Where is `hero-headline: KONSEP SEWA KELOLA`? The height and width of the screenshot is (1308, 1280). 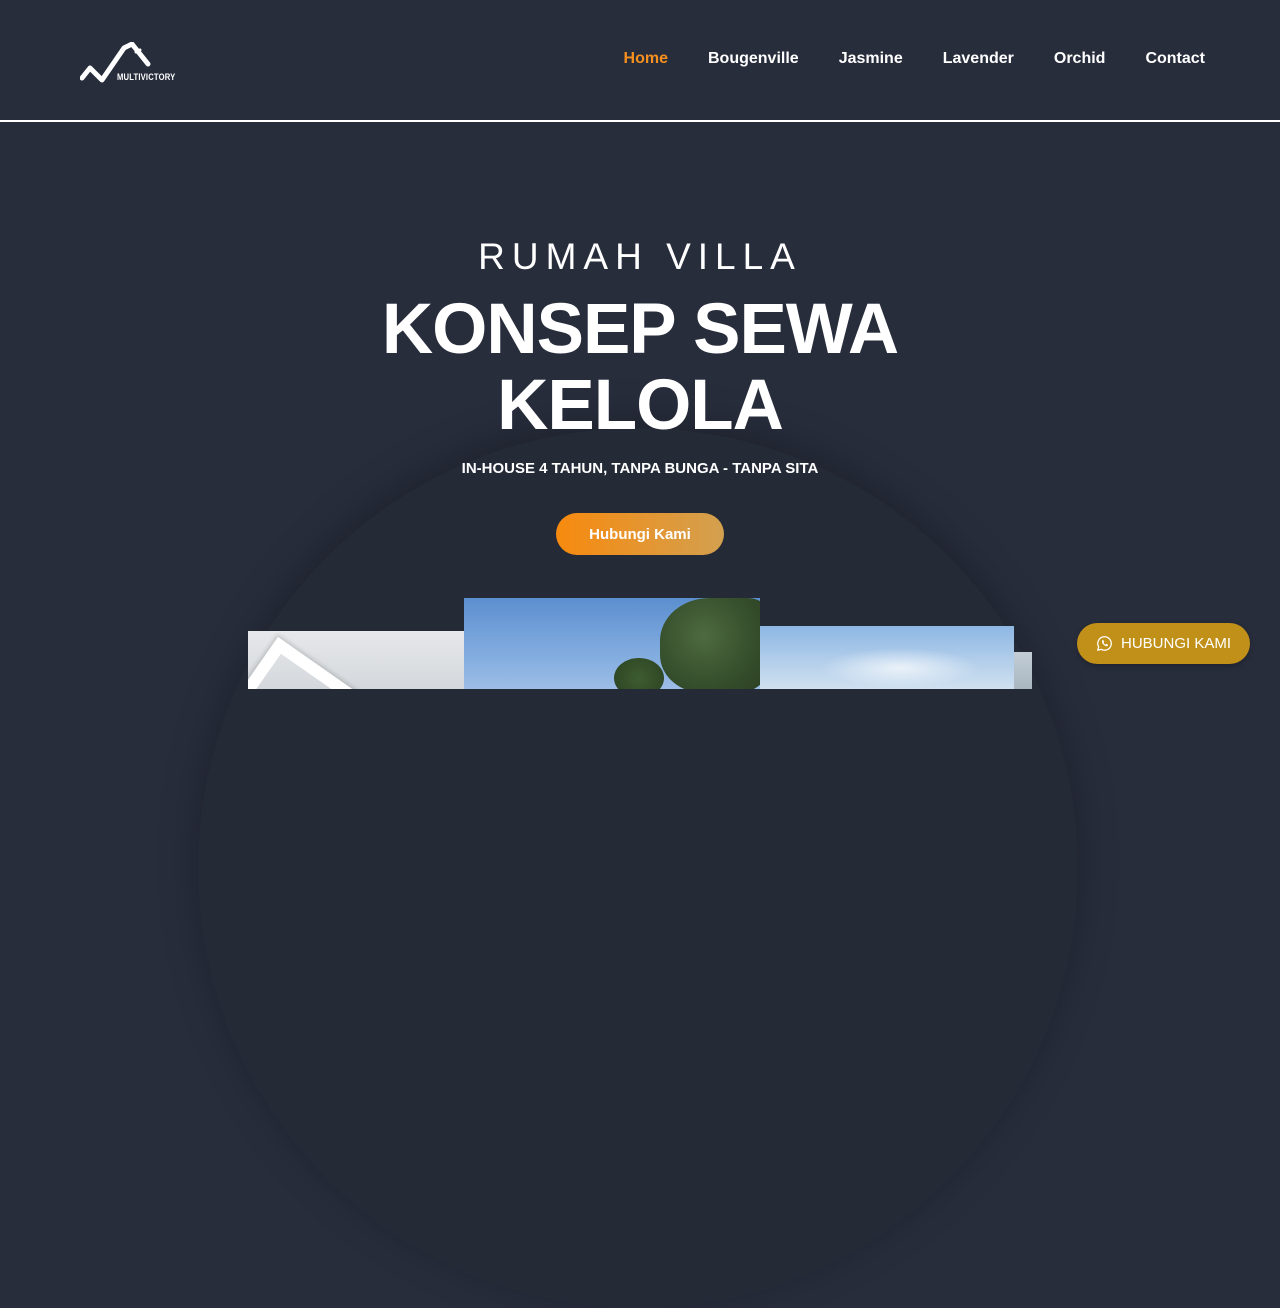
hero-headline: KONSEP SEWA KELOLA is located at coordinates (640, 367).